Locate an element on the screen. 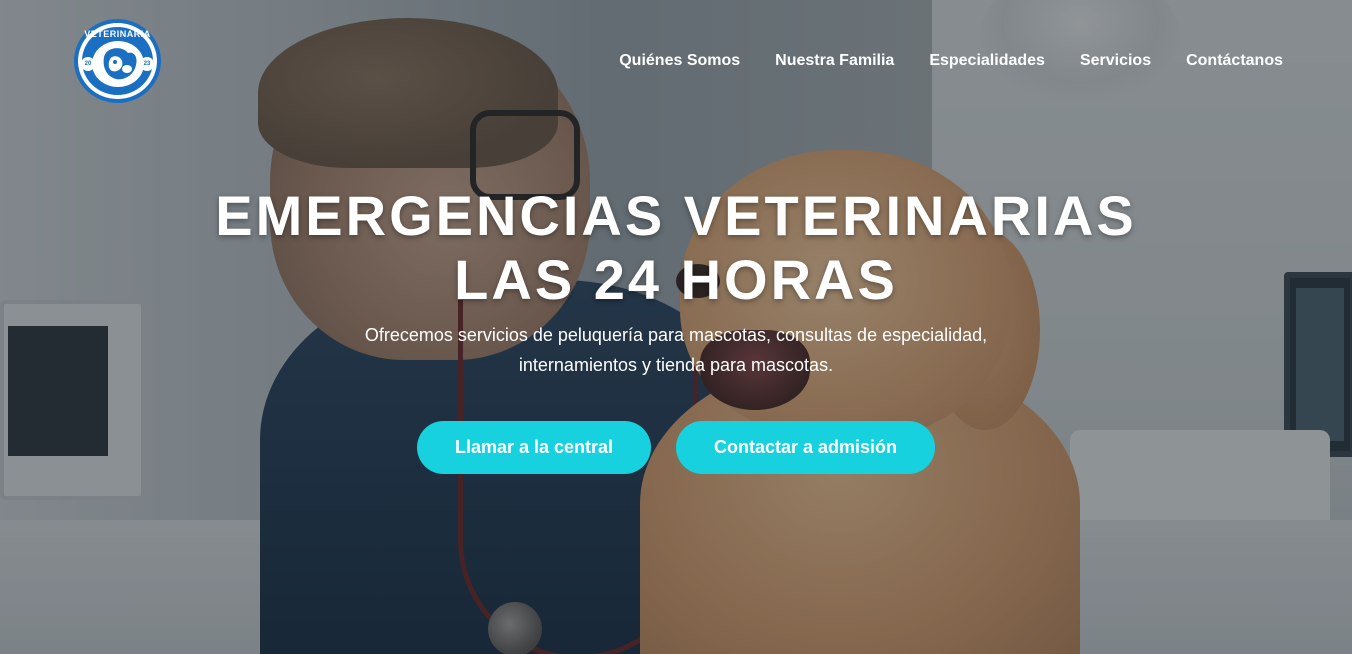 The width and height of the screenshot is (1352, 654). logo-year-right: 23 is located at coordinates (147, 64).